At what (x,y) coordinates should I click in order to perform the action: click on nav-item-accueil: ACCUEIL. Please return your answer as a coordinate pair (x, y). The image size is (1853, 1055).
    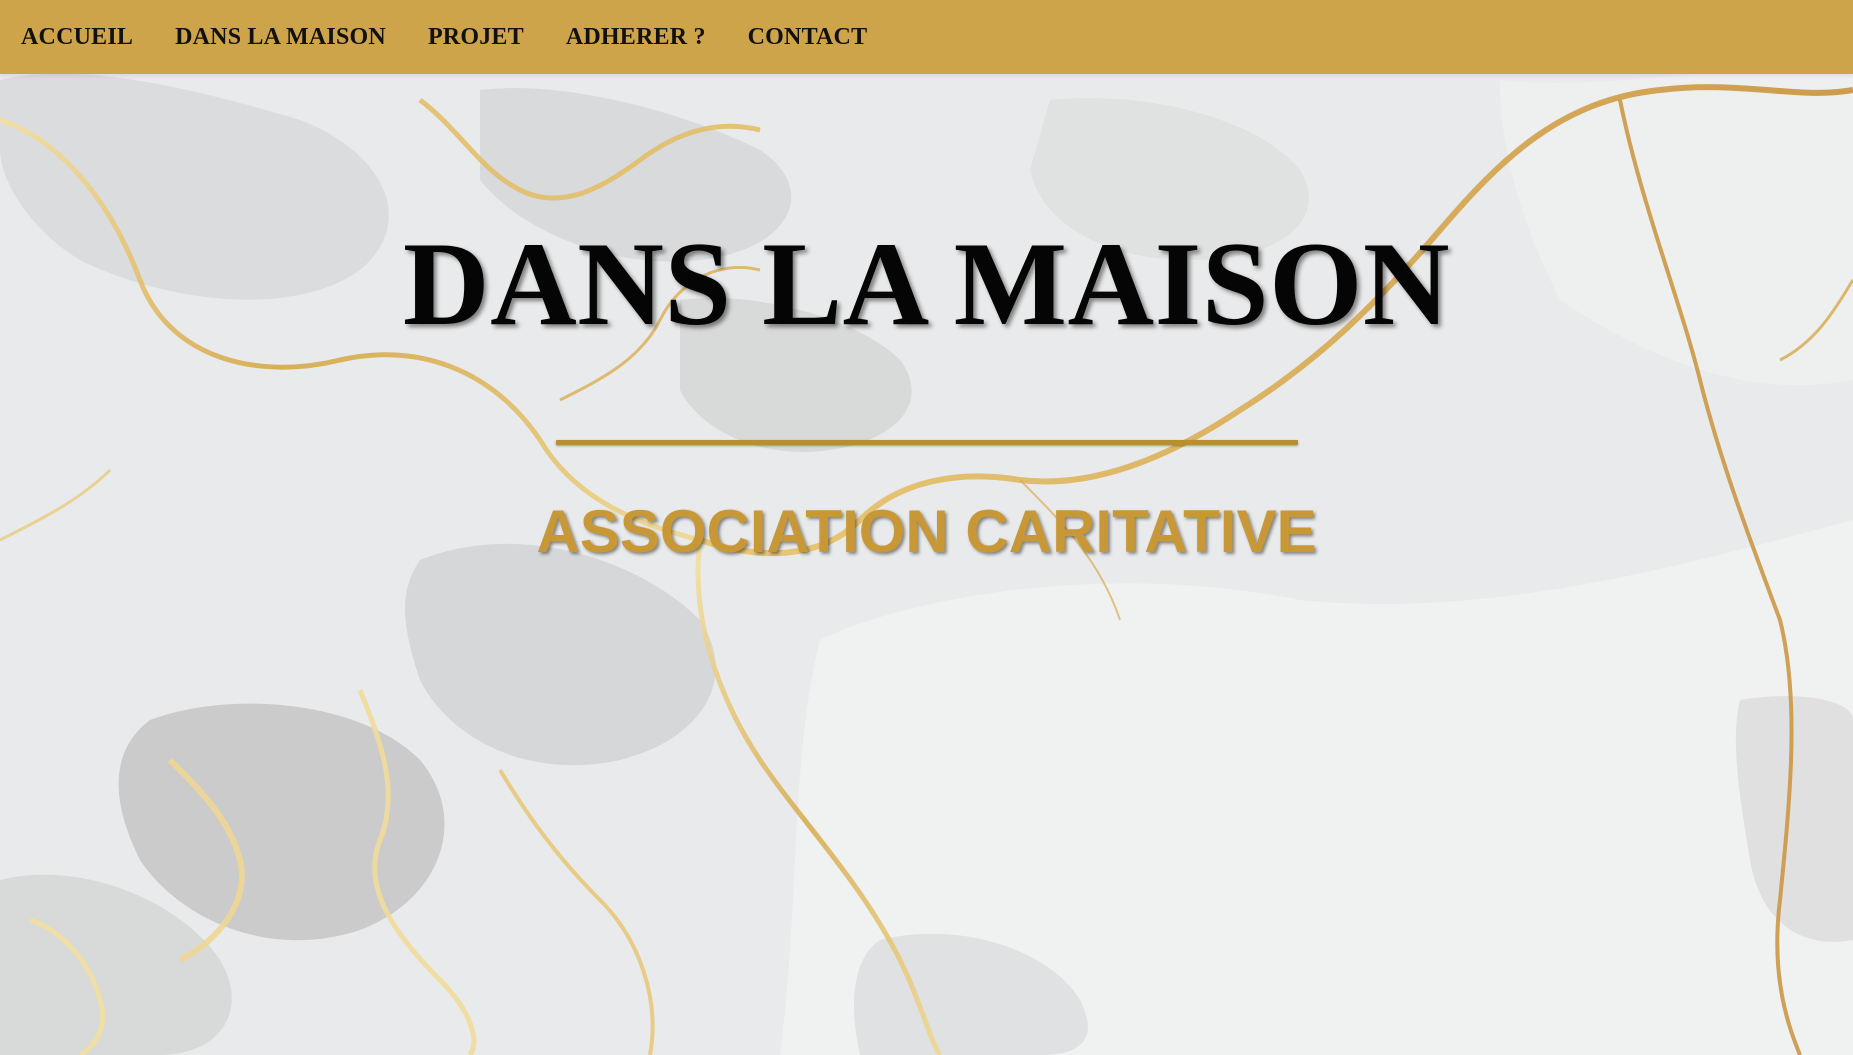
    Looking at the image, I should click on (77, 37).